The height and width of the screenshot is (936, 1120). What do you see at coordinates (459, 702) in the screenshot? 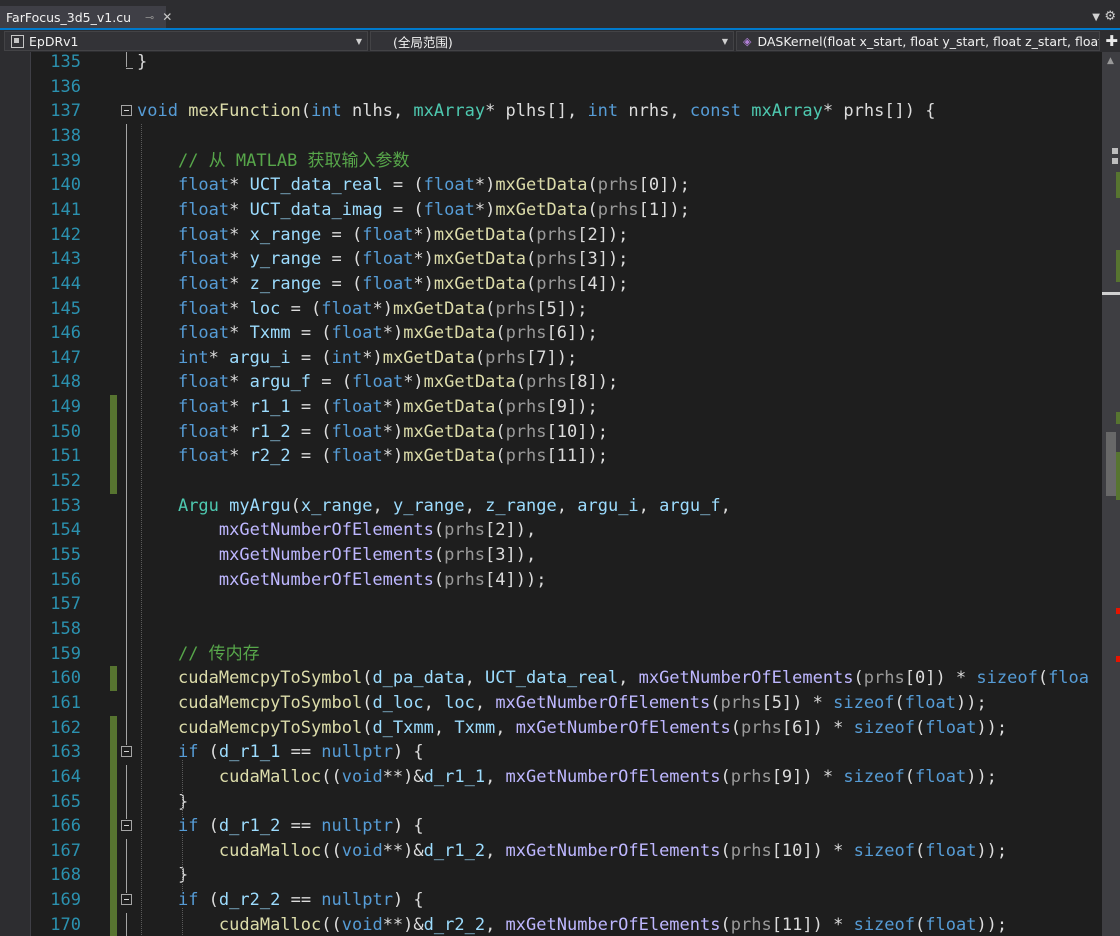
I see `code-token: loc` at bounding box center [459, 702].